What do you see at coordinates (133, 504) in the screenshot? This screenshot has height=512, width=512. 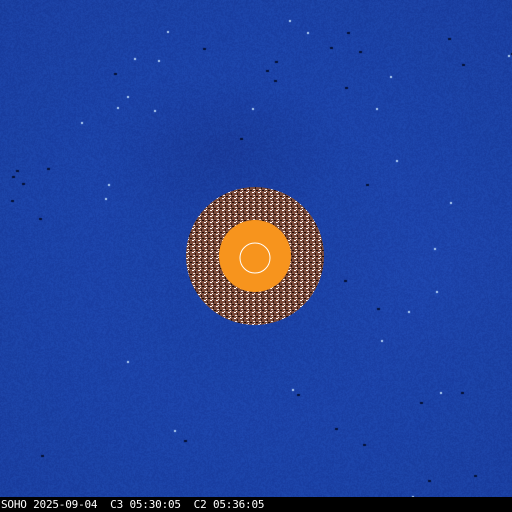 I see `image-caption: SOHO 2025-09-04 C3 05:30:05 C2 05:36:05` at bounding box center [133, 504].